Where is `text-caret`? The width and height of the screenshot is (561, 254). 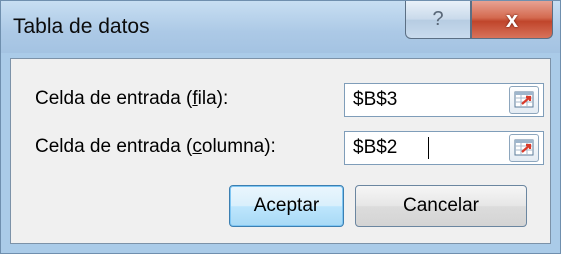 text-caret is located at coordinates (428, 148).